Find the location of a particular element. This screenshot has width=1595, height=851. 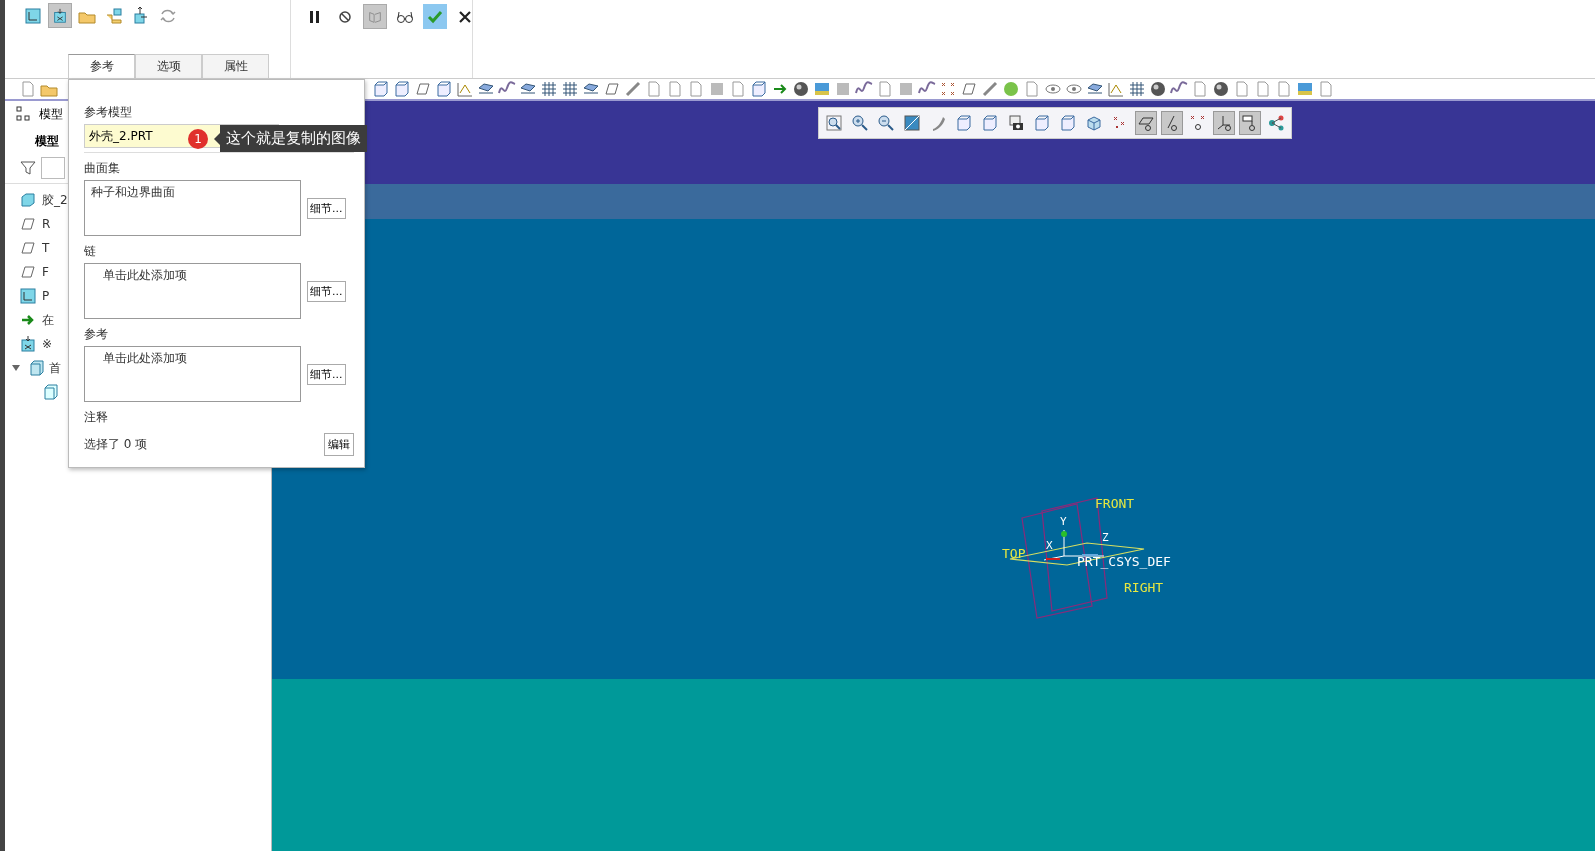

plane-display-icon is located at coordinates (1146, 123).